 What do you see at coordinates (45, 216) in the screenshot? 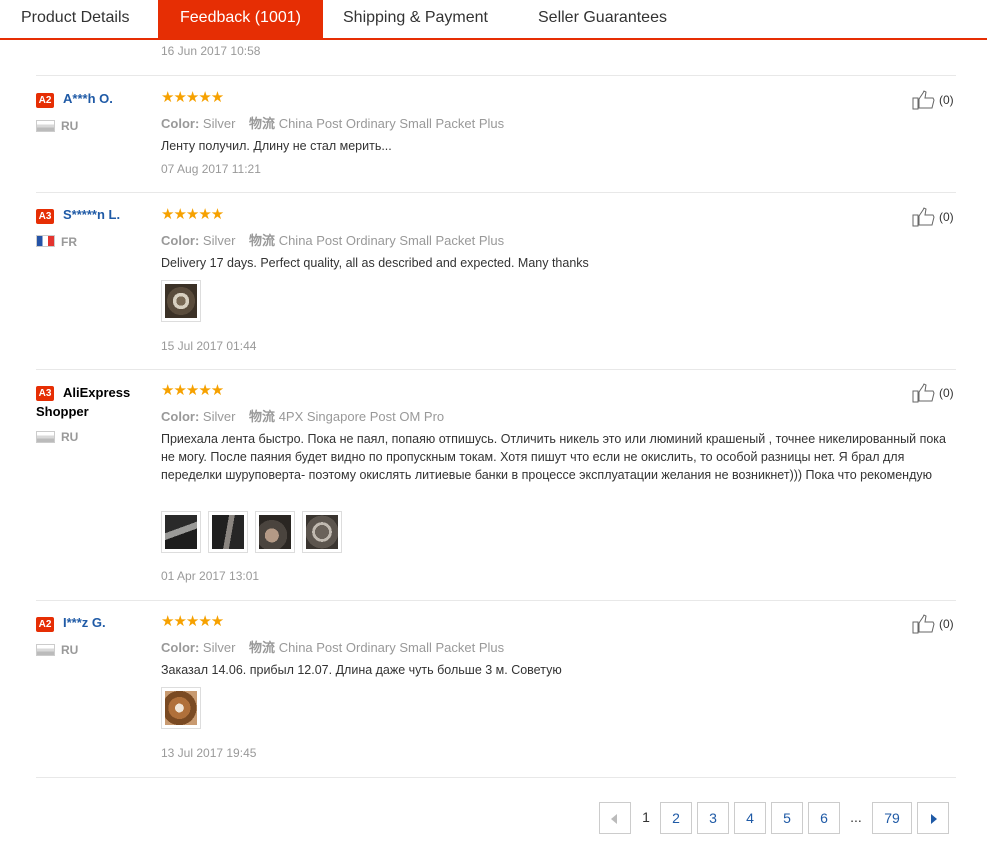
I see `buyer-level-badge: A3` at bounding box center [45, 216].